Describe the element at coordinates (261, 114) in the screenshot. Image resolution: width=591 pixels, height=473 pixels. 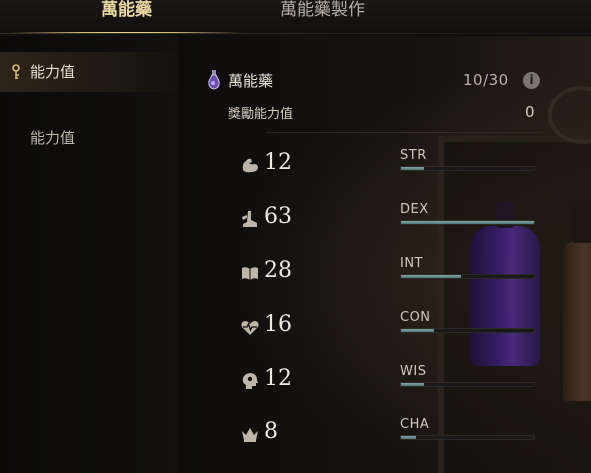
I see `bonus-stats-label: 獎勵能力值` at that location.